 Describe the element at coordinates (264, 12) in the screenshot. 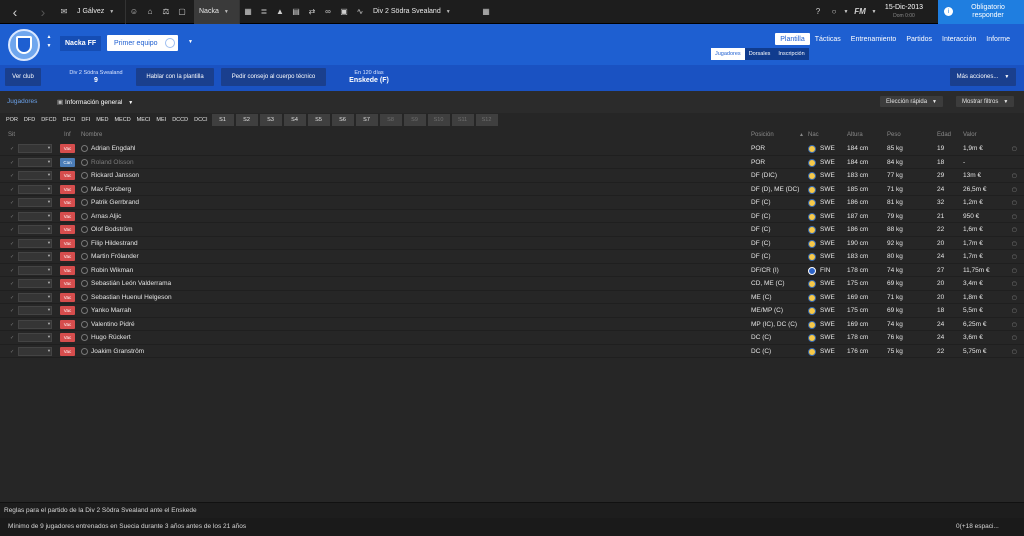

I see `stats-icon: ≣` at that location.